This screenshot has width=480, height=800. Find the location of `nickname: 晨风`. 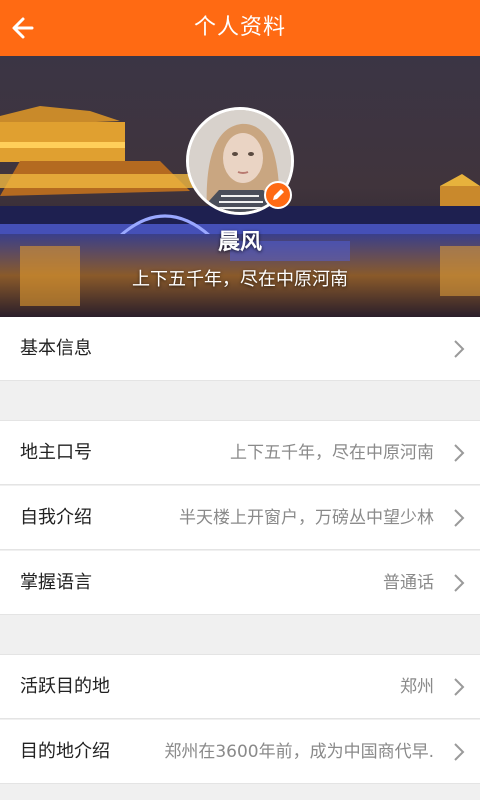

nickname: 晨风 is located at coordinates (239, 242).